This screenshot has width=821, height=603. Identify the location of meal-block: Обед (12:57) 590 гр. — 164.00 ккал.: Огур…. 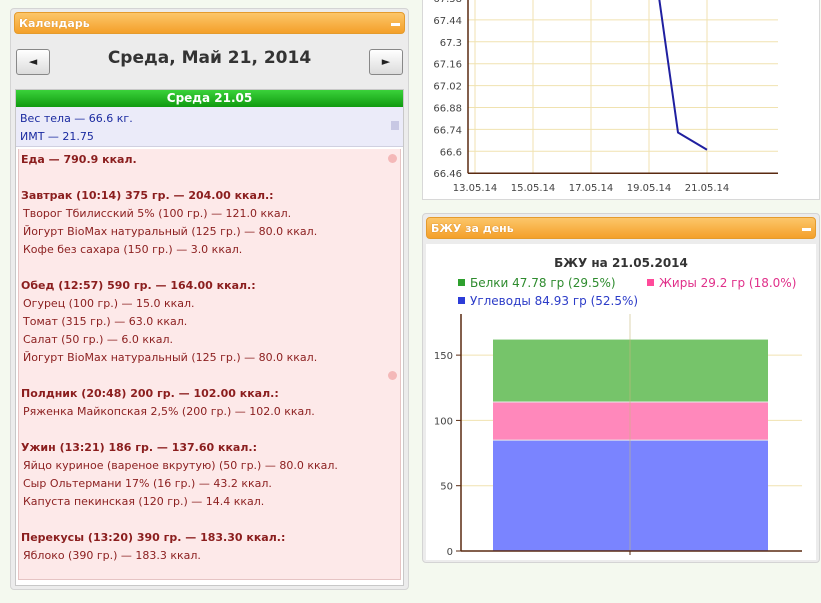
(209, 322).